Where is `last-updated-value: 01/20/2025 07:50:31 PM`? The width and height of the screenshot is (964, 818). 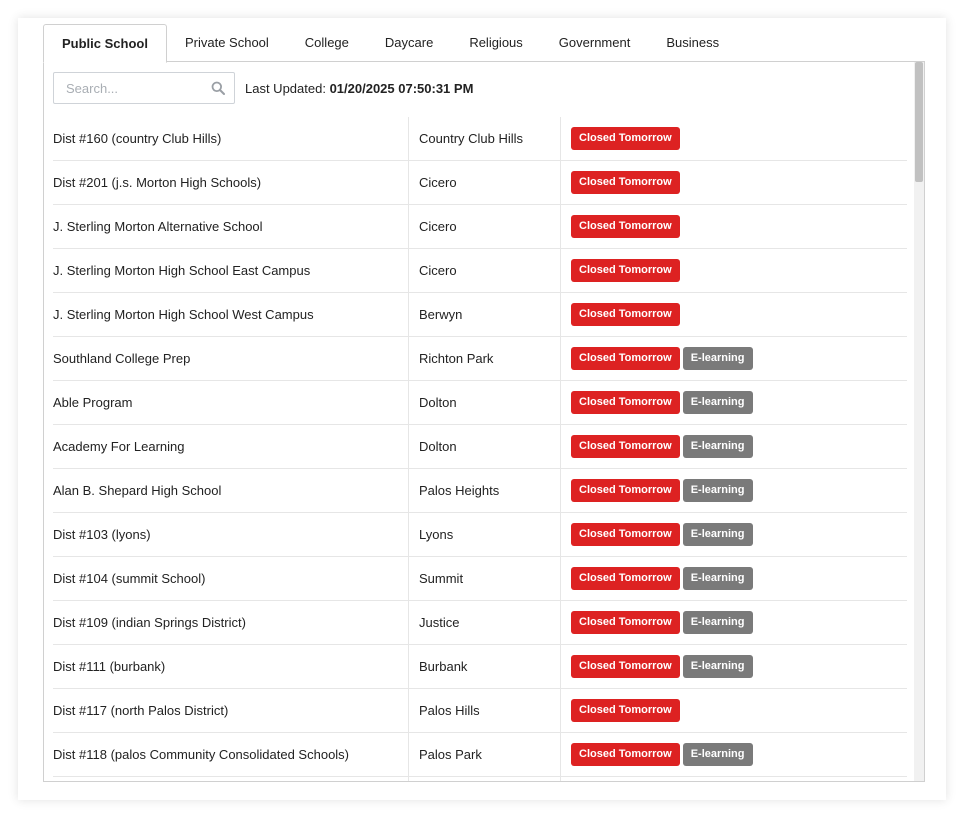
last-updated-value: 01/20/2025 07:50:31 PM is located at coordinates (401, 88).